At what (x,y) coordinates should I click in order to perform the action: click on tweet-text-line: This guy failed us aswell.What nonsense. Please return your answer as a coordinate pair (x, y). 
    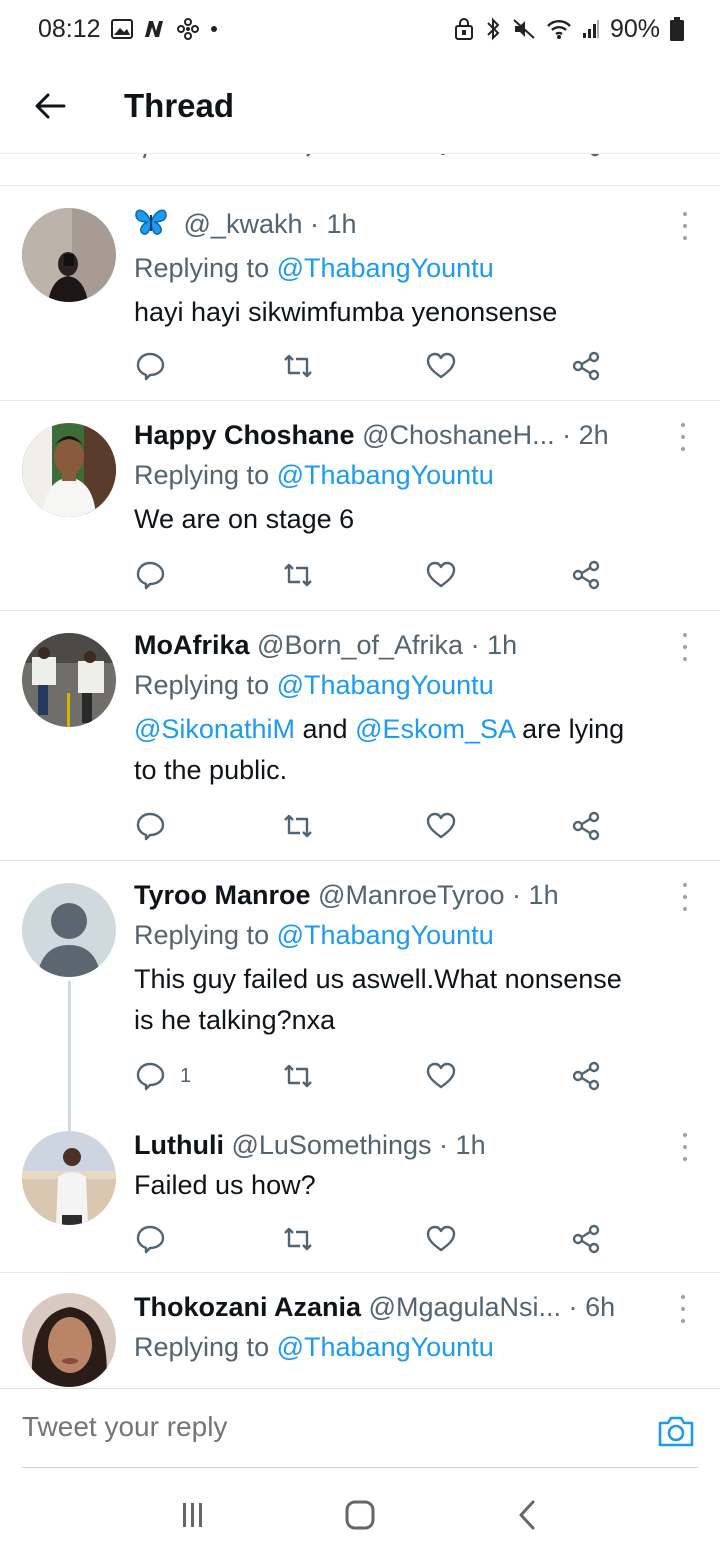
    Looking at the image, I should click on (378, 979).